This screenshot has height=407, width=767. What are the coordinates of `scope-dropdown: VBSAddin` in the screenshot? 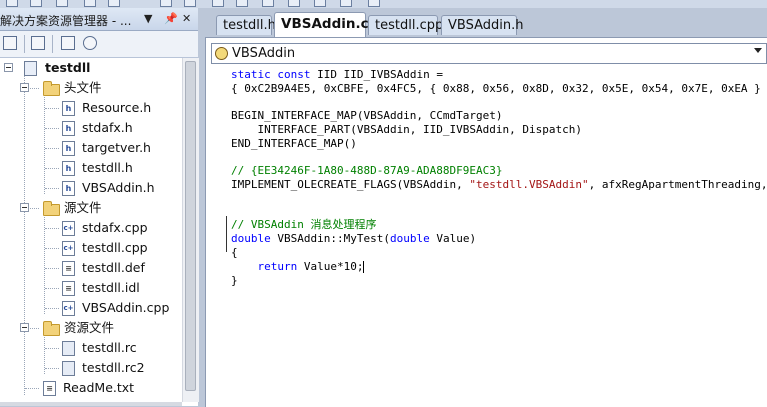 It's located at (489, 53).